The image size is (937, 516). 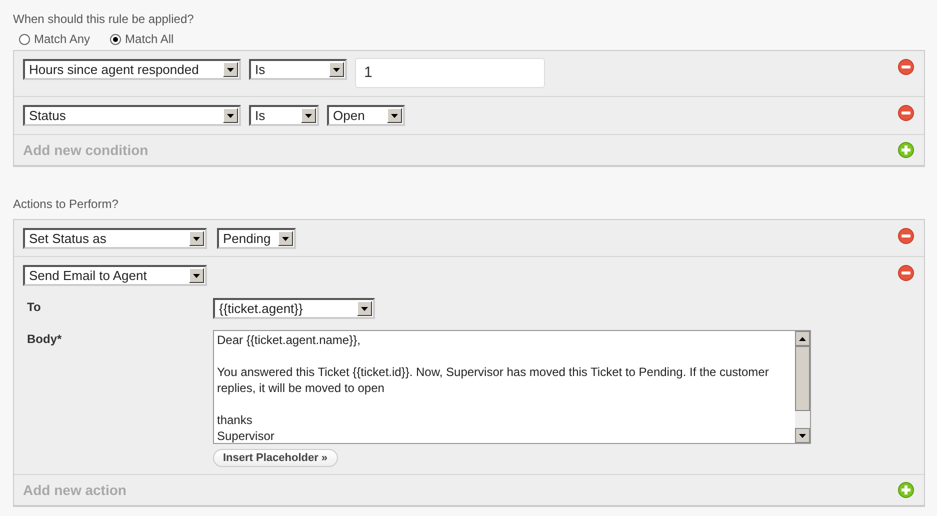 I want to click on match-radio: Match Any, so click(x=54, y=39).